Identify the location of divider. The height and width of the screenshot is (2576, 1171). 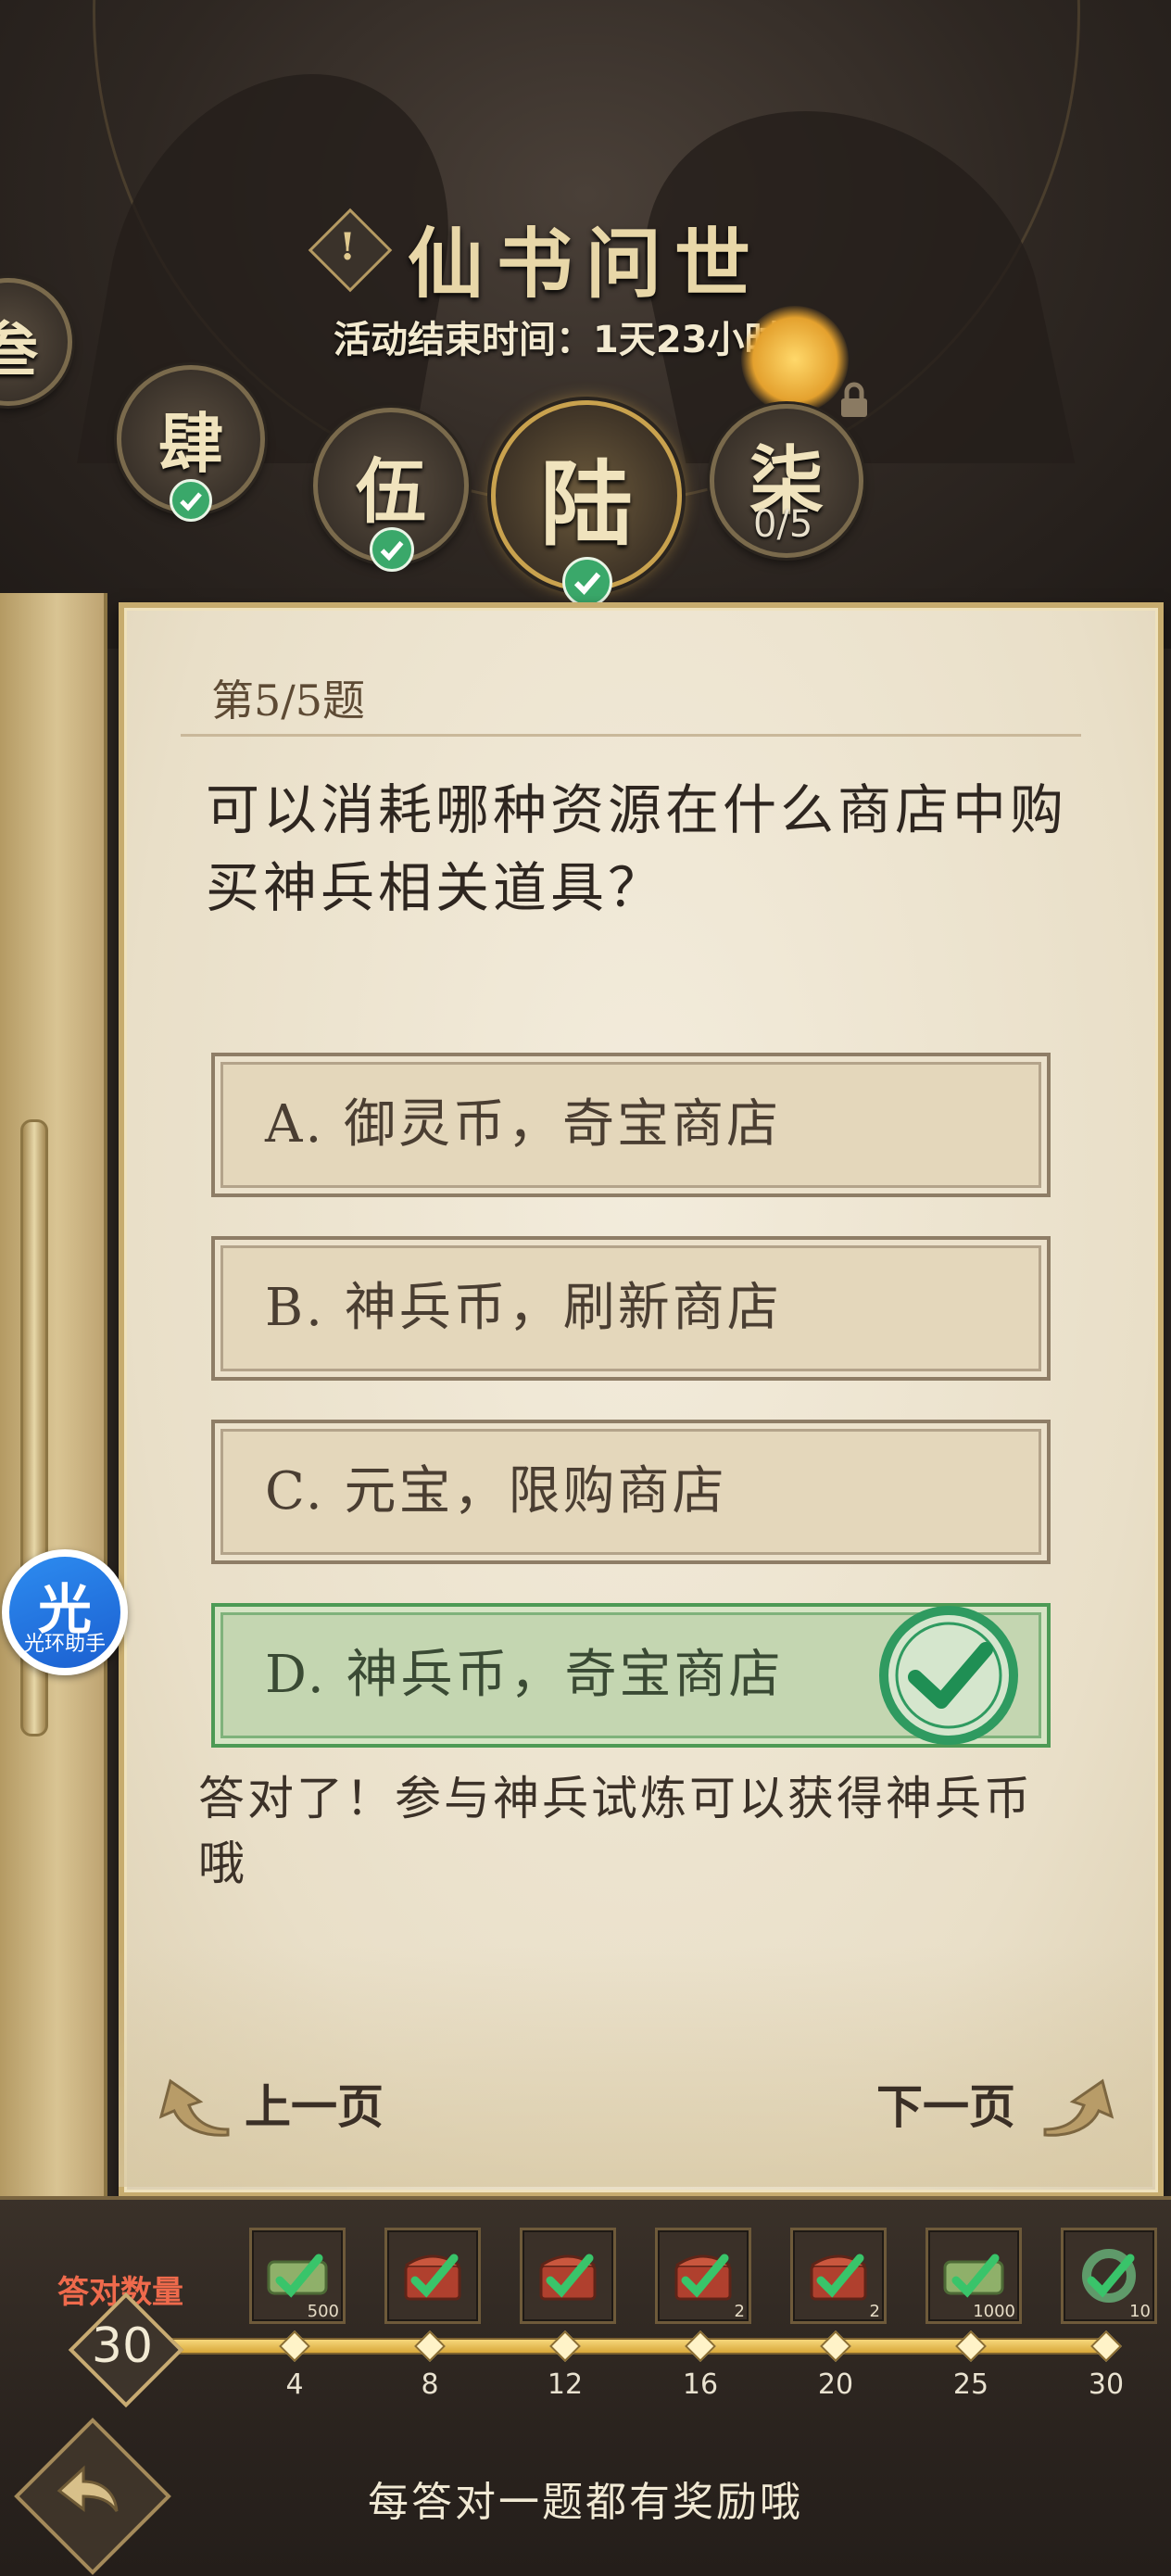
(631, 735).